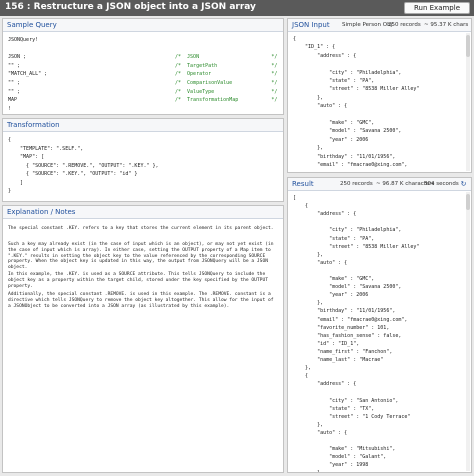  What do you see at coordinates (26, 157) in the screenshot?
I see `code-line: "MAP": [` at bounding box center [26, 157].